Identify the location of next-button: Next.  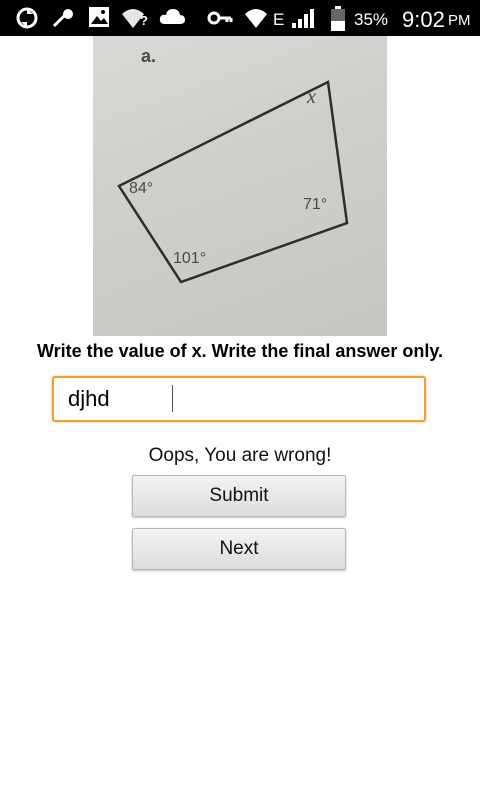
(239, 549).